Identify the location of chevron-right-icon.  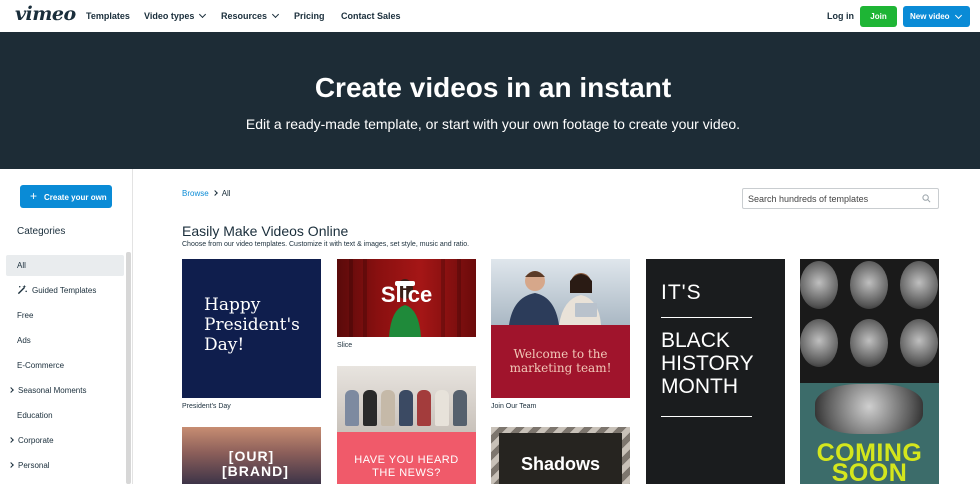
(214, 193).